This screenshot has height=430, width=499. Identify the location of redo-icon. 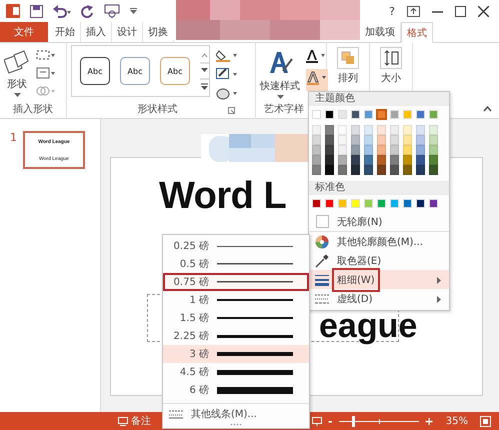
(87, 11).